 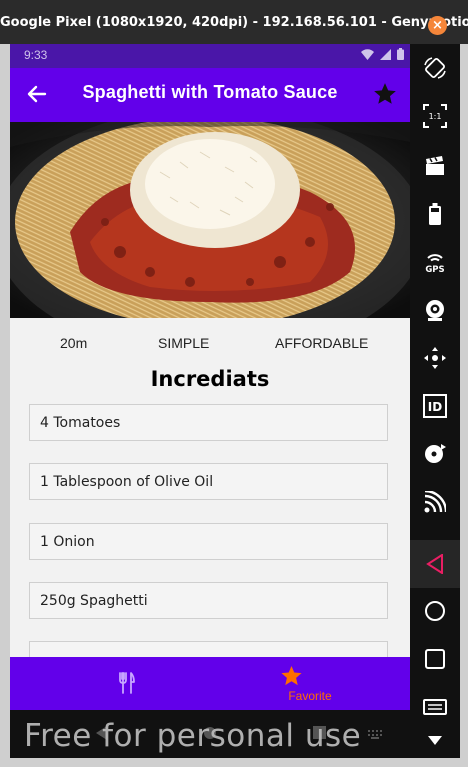 I want to click on app-bar: Spaghetti with Tomato Sauce, so click(x=210, y=95).